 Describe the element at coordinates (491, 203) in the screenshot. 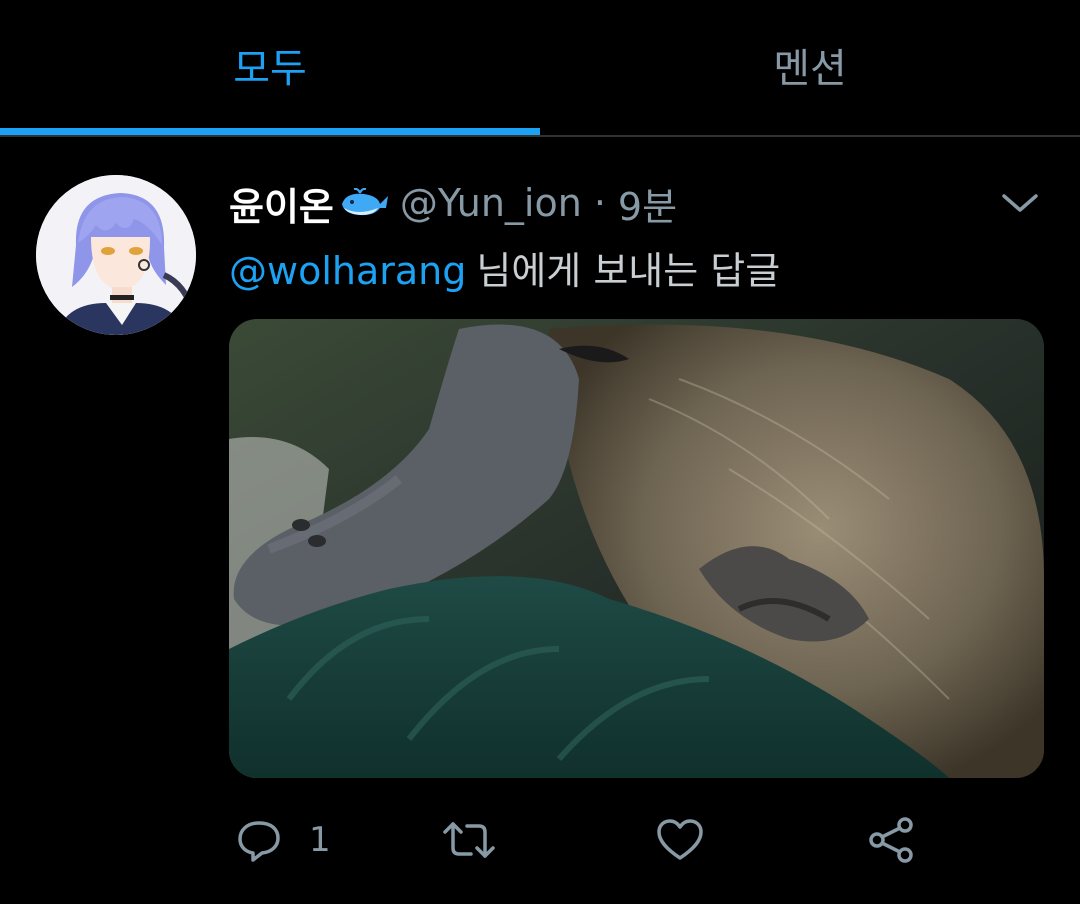

I see `user-handle: @Yun_ion` at that location.